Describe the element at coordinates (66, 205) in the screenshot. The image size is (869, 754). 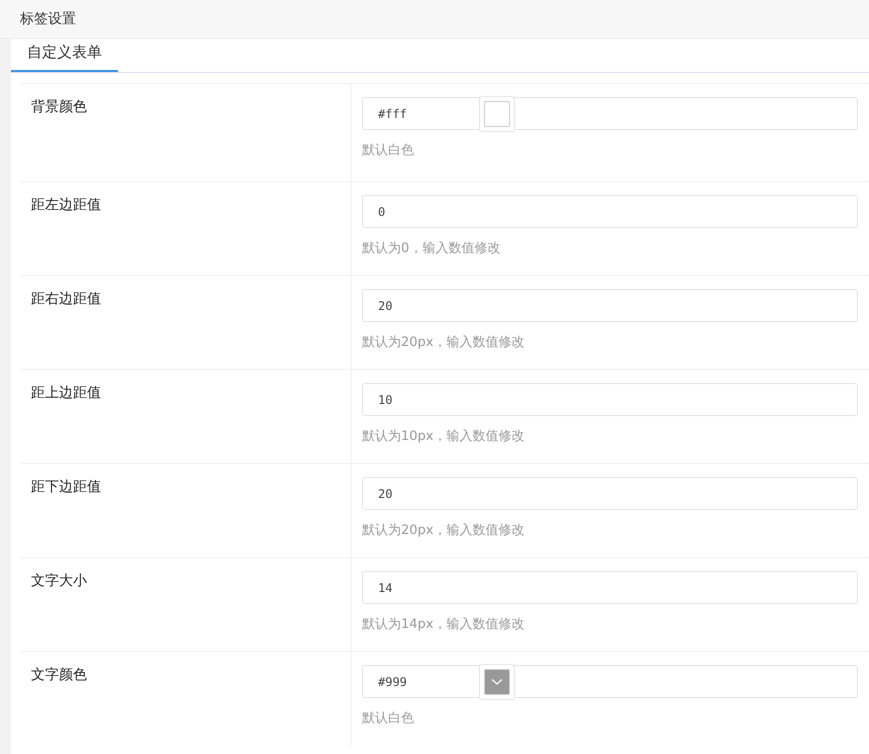
I see `field-label: 距左边距值` at that location.